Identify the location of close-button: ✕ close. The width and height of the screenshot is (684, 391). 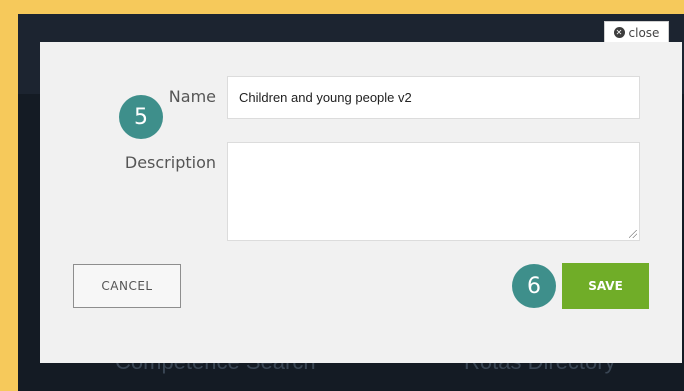
(636, 32).